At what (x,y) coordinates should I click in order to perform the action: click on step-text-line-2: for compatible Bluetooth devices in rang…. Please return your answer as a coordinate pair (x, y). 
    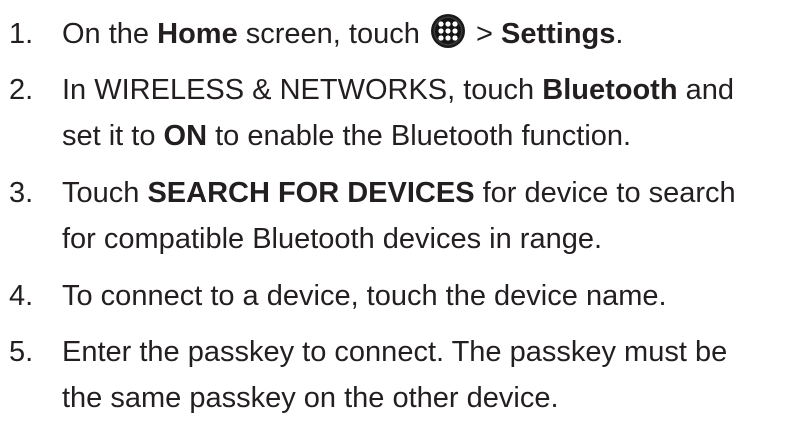
    Looking at the image, I should click on (332, 239).